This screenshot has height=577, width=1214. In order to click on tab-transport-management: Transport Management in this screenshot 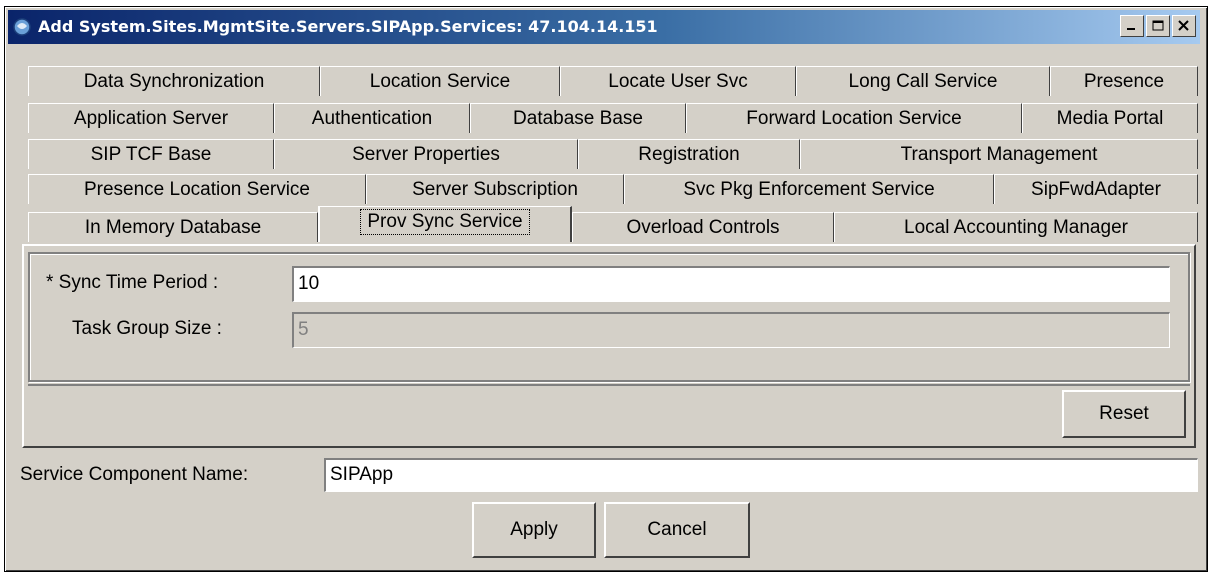, I will do `click(999, 154)`.